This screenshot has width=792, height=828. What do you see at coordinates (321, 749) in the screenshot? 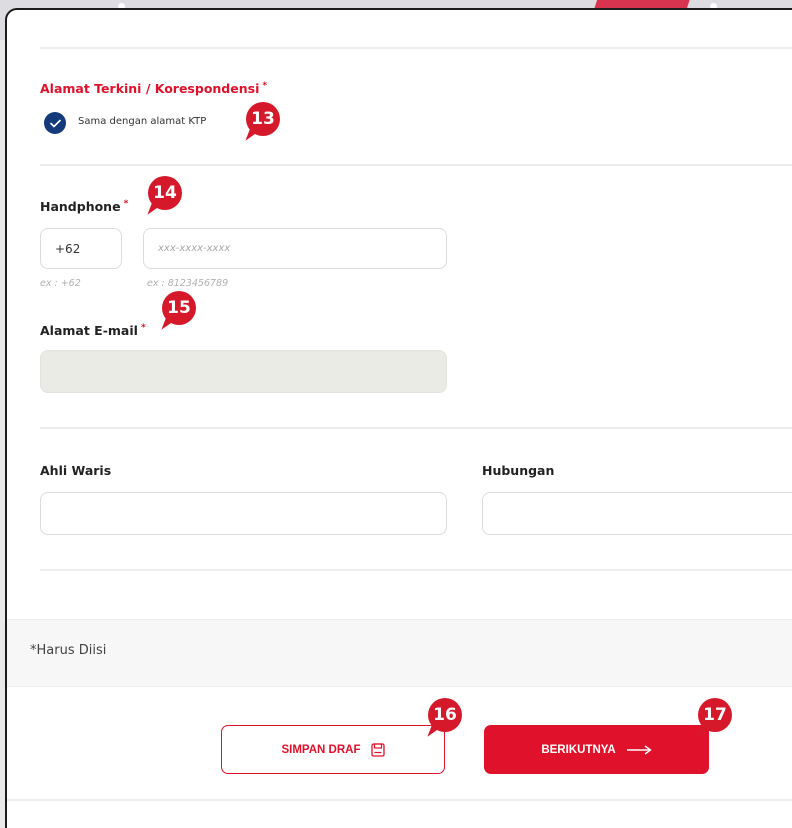
I see `save-draft-label: SIMPAN DRAF` at bounding box center [321, 749].